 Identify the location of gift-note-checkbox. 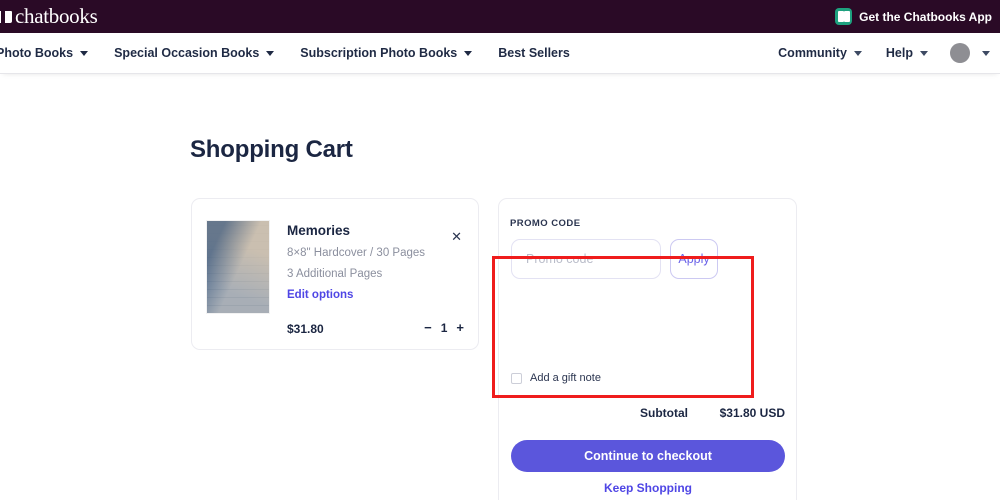
(516, 378).